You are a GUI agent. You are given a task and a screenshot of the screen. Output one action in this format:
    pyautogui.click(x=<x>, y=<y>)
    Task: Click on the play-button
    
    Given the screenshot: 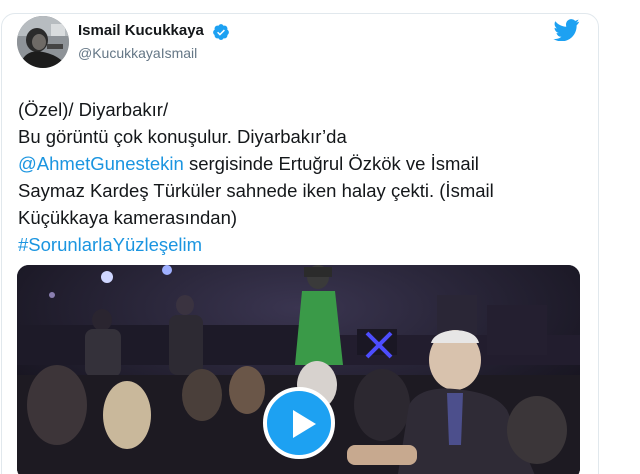 What is the action you would take?
    pyautogui.click(x=299, y=423)
    